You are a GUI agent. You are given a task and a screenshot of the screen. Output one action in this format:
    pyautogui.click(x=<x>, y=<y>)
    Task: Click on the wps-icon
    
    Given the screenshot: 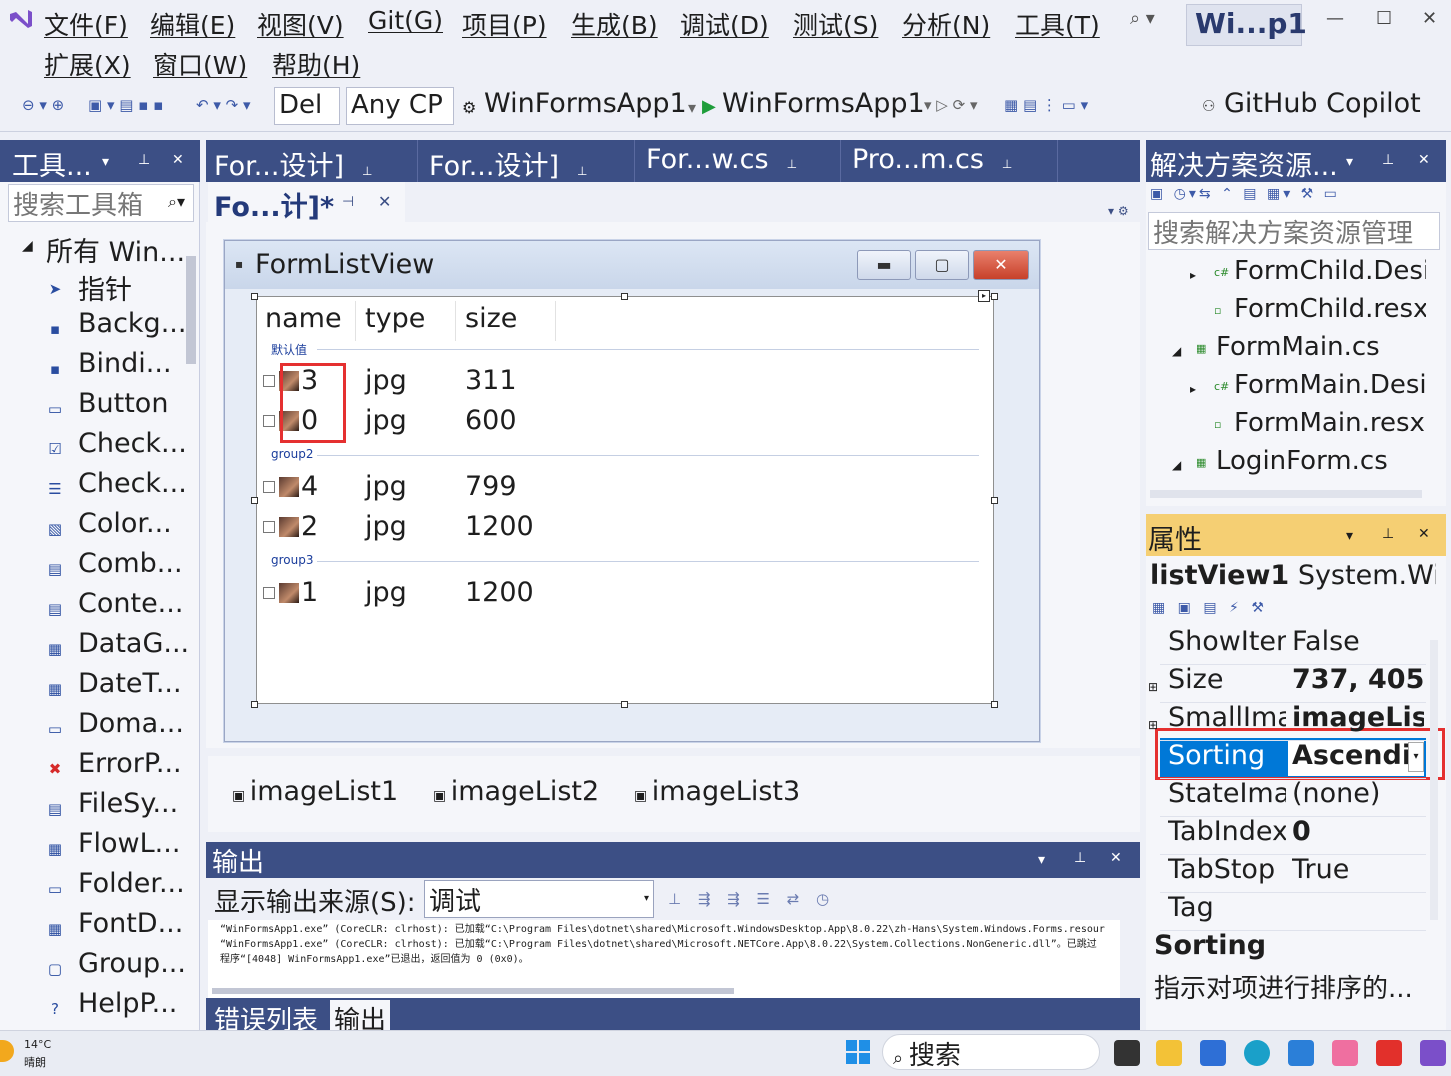 What is the action you would take?
    pyautogui.click(x=1389, y=1053)
    